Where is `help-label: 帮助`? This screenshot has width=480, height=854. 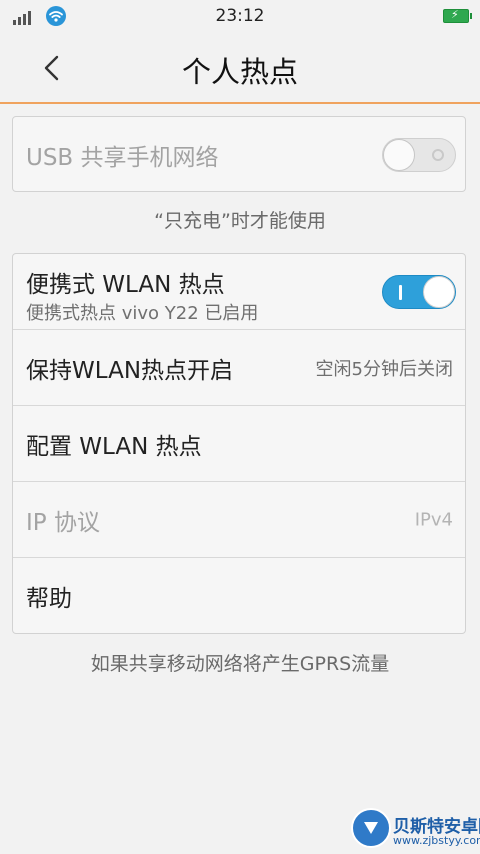
help-label: 帮助 is located at coordinates (49, 599).